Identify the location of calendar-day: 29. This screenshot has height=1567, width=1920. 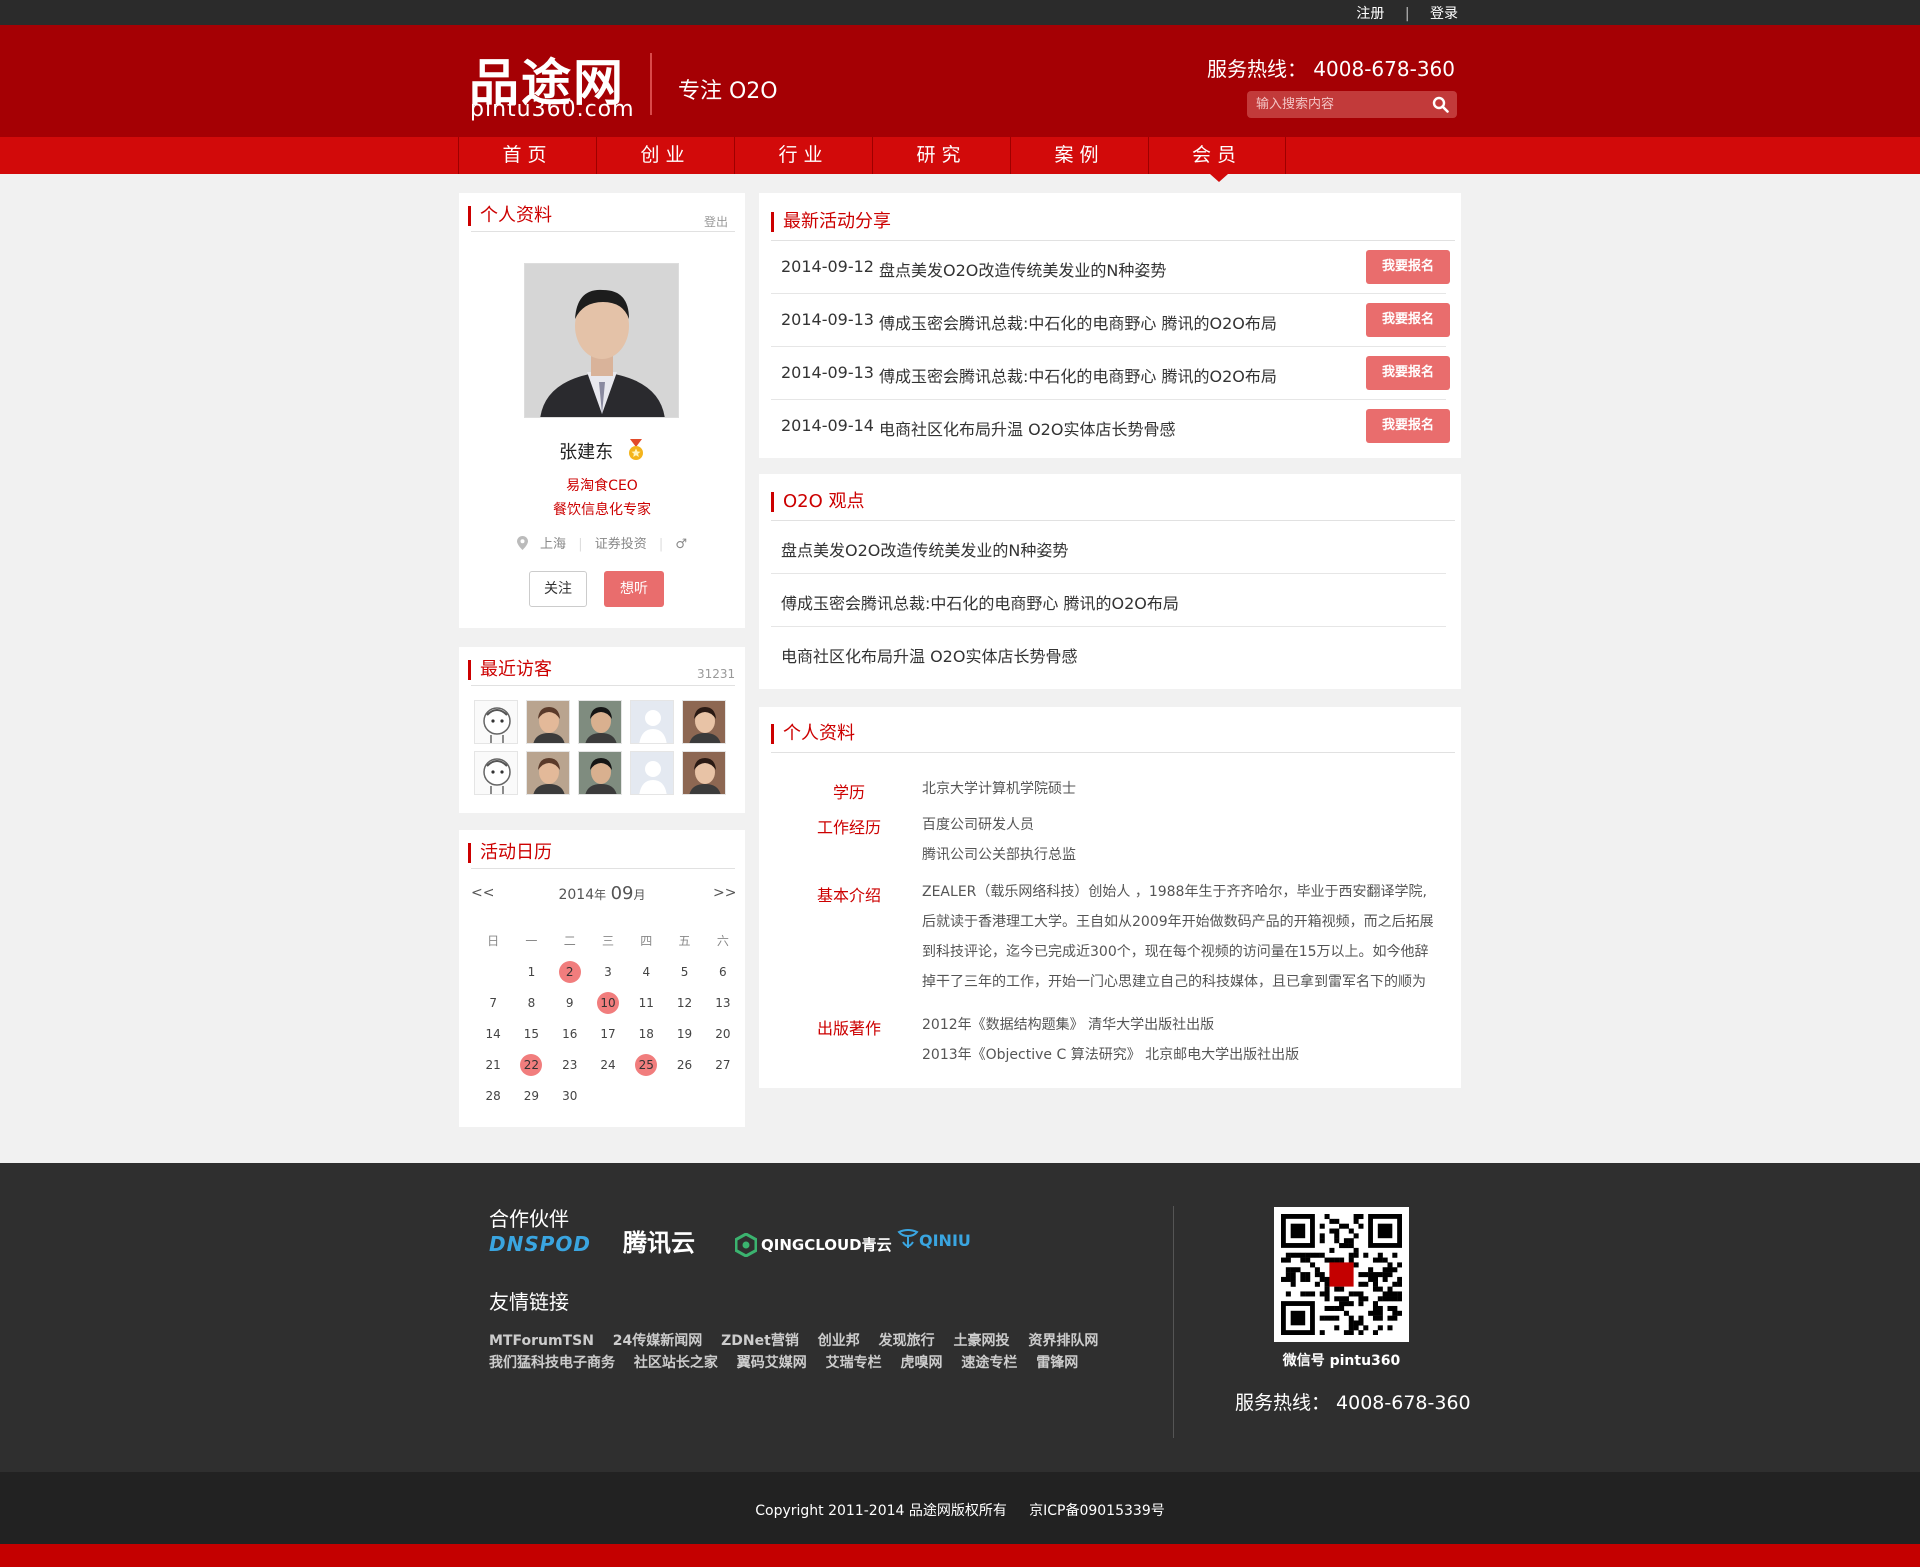
(531, 1096).